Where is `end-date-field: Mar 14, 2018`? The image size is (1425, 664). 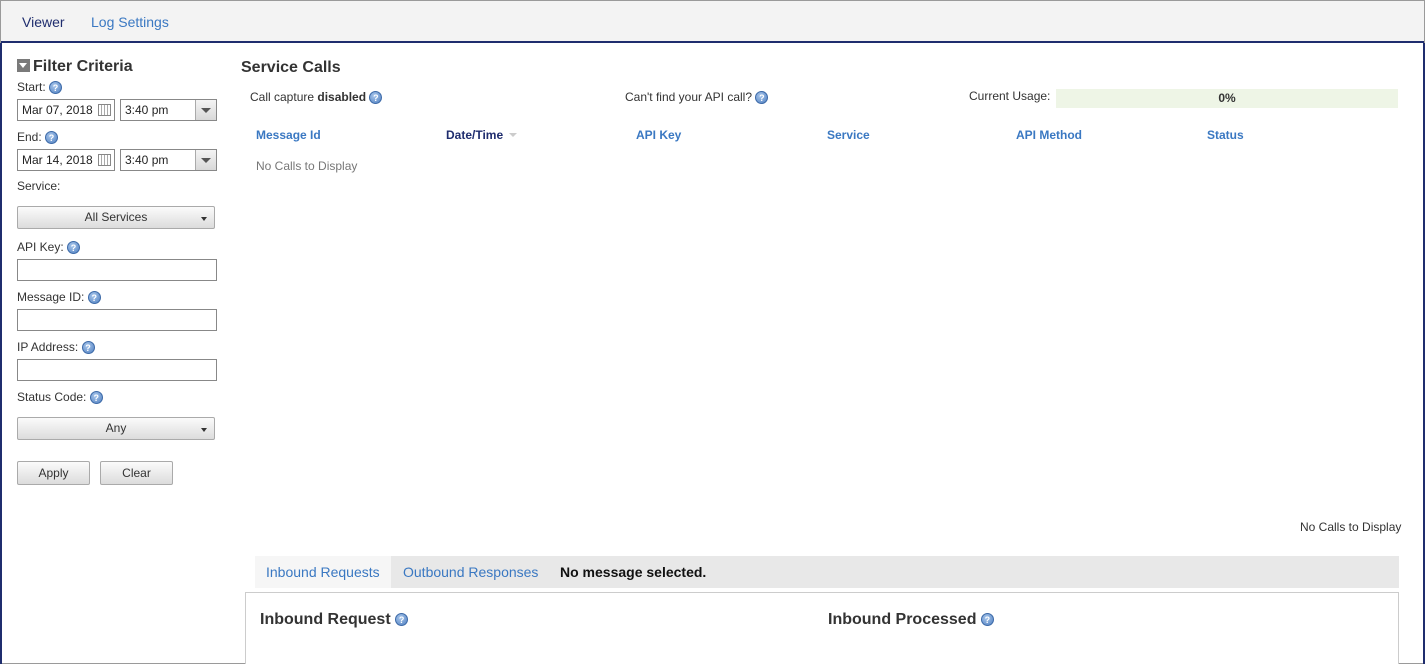
end-date-field: Mar 14, 2018 is located at coordinates (66, 160).